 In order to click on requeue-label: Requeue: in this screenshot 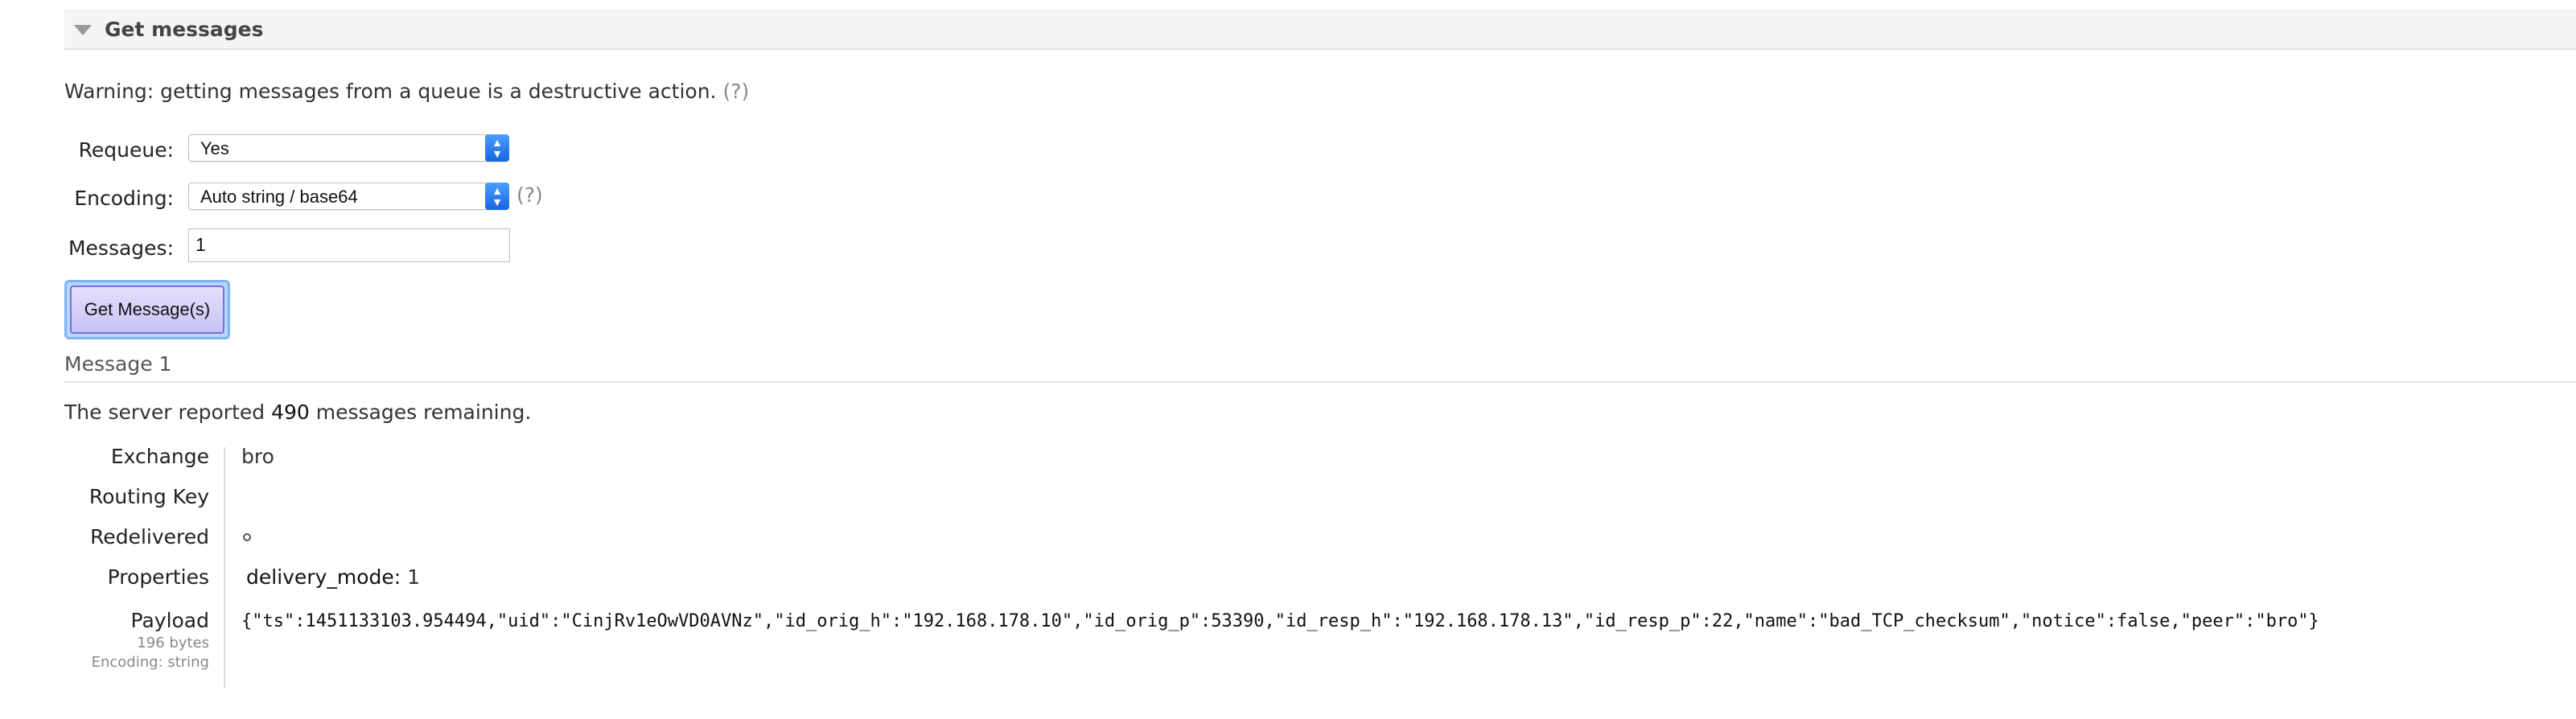, I will do `click(126, 150)`.